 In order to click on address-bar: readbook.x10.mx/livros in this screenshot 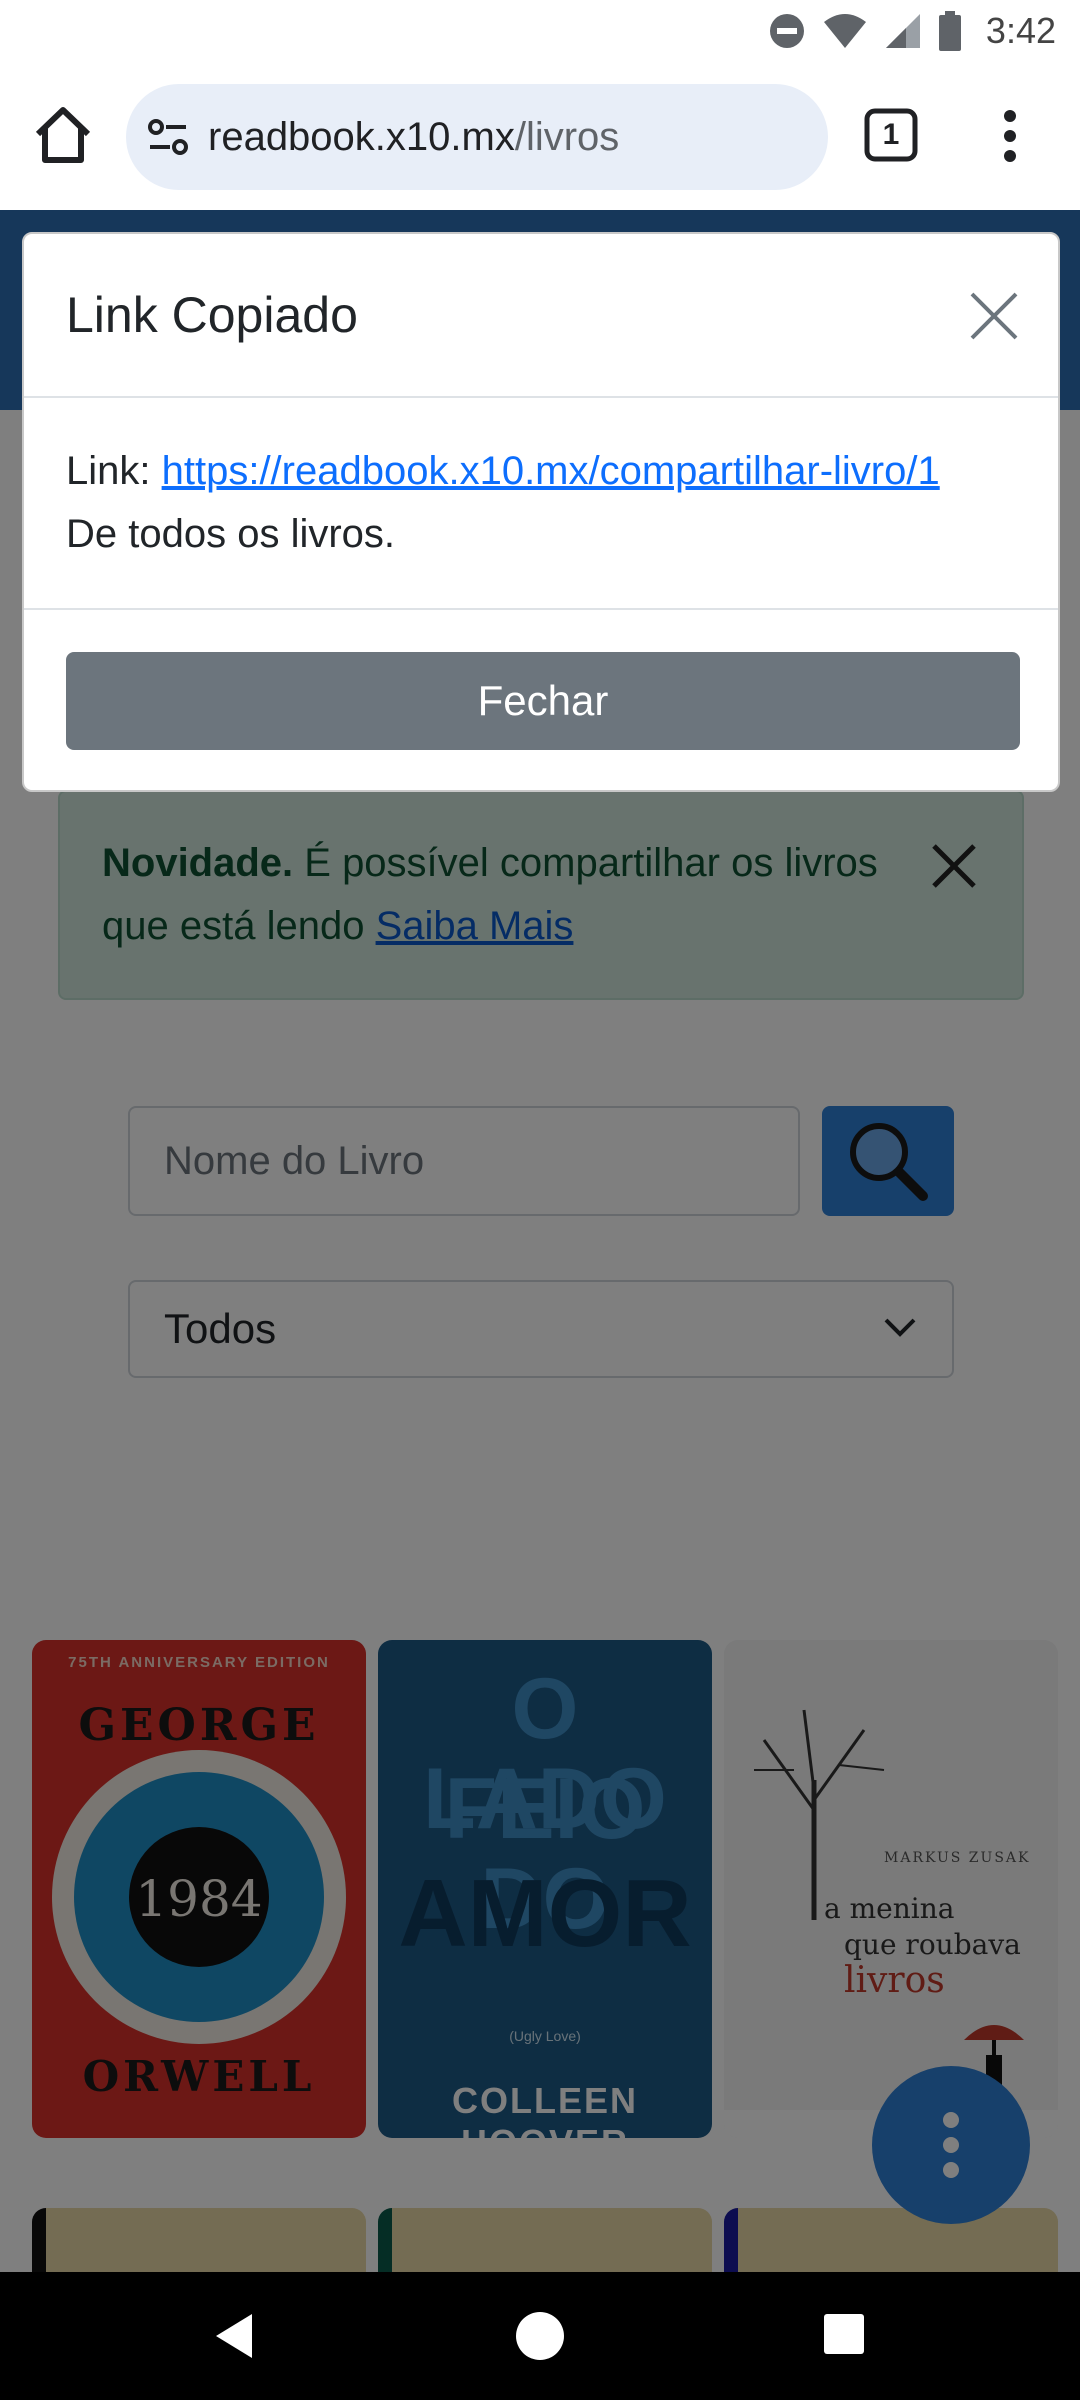, I will do `click(477, 137)`.